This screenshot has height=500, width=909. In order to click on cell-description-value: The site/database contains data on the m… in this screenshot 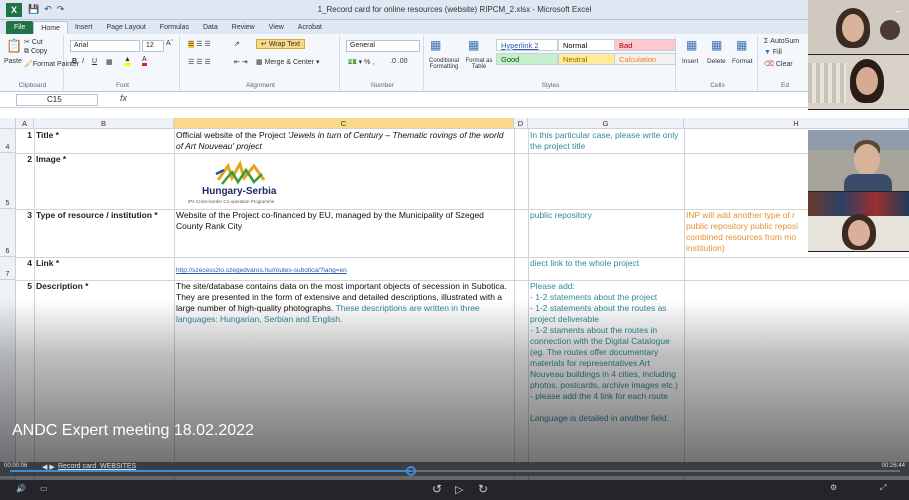, I will do `click(344, 303)`.